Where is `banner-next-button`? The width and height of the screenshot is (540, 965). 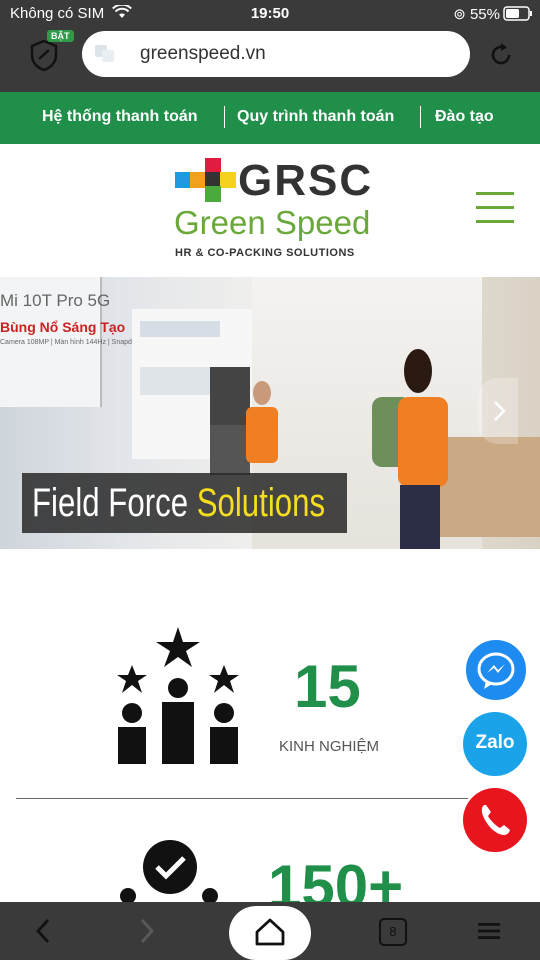
banner-next-button is located at coordinates (498, 411).